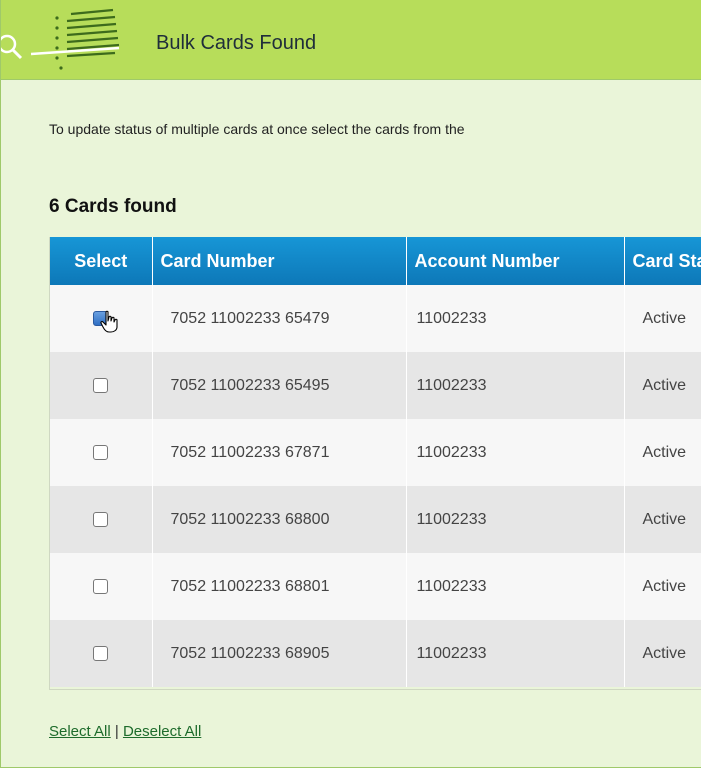 The height and width of the screenshot is (768, 701). I want to click on table-row: 7052 11002233 67871 11002233 Active, so click(375, 452).